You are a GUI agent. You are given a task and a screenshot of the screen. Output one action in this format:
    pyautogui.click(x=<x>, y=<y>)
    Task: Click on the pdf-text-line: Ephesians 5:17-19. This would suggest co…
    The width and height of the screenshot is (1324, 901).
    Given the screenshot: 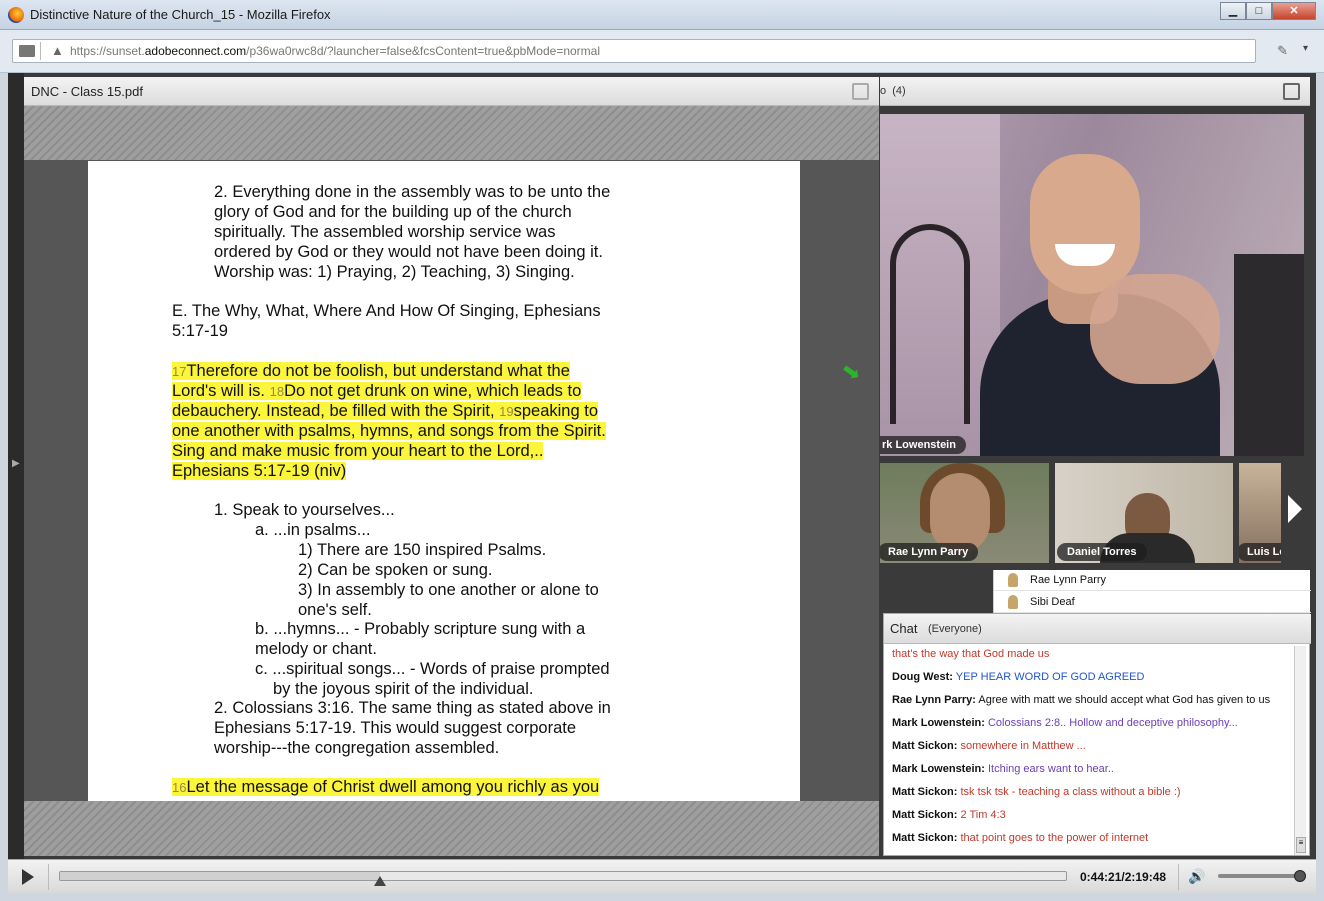 What is the action you would take?
    pyautogui.click(x=395, y=728)
    